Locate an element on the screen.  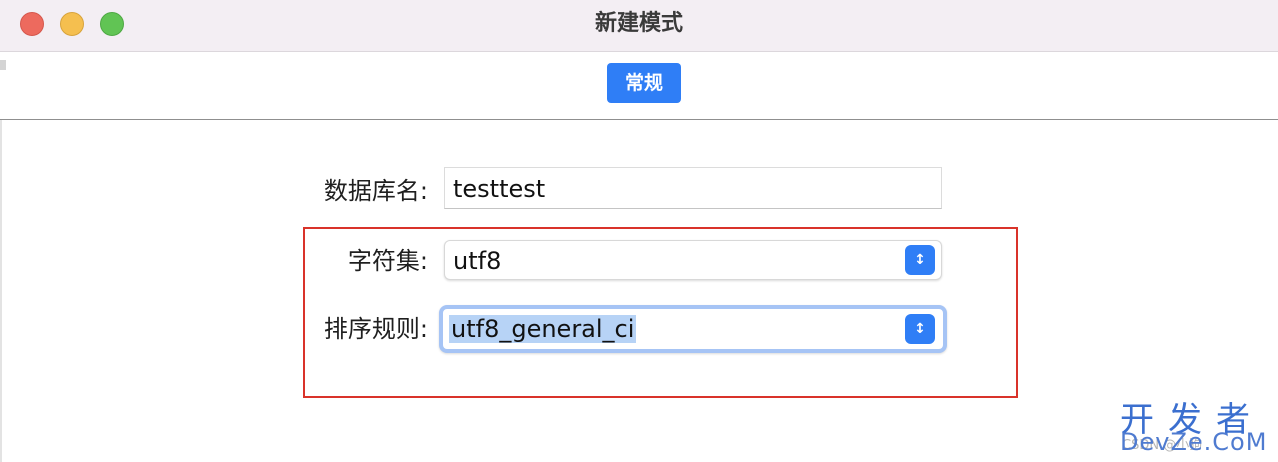
db-name-label: 数据库名: is located at coordinates (375, 191).